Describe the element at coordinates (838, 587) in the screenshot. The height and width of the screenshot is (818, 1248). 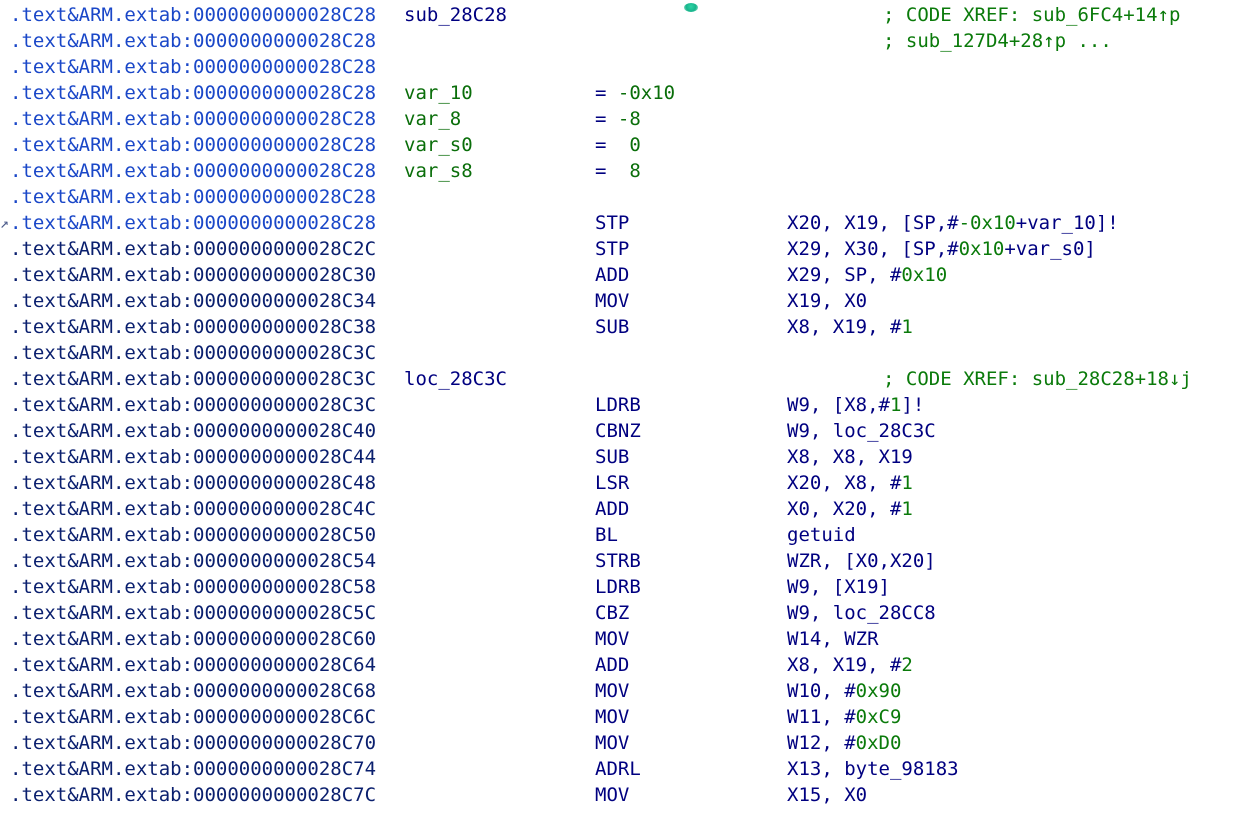
I see `operands: W9, [X19]` at that location.